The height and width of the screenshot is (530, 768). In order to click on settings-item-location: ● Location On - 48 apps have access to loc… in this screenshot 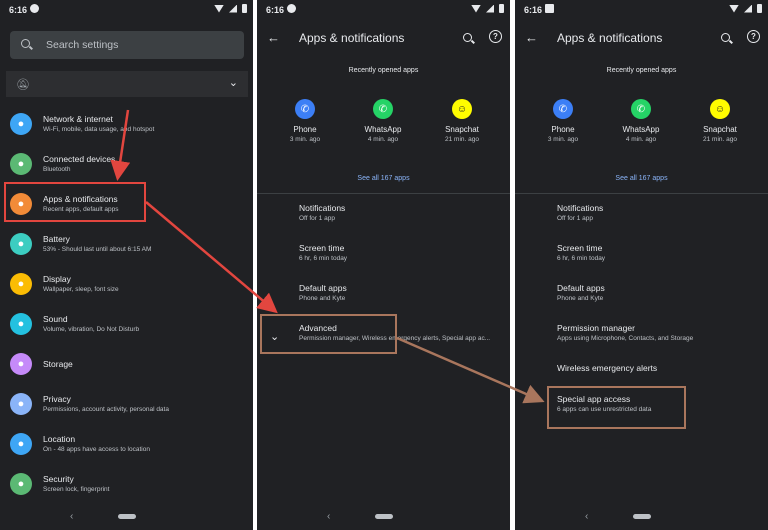, I will do `click(126, 448)`.